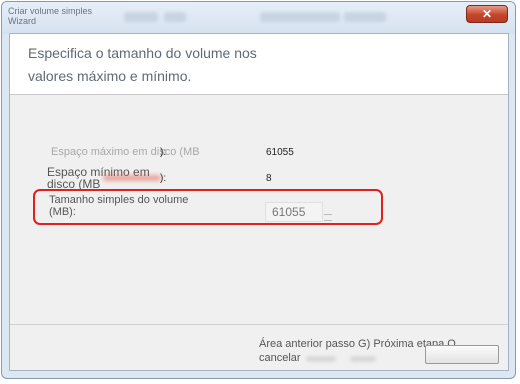 This screenshot has height=384, width=520. I want to click on volume-size-label: Tamanho simples do volume (MB):, so click(119, 206).